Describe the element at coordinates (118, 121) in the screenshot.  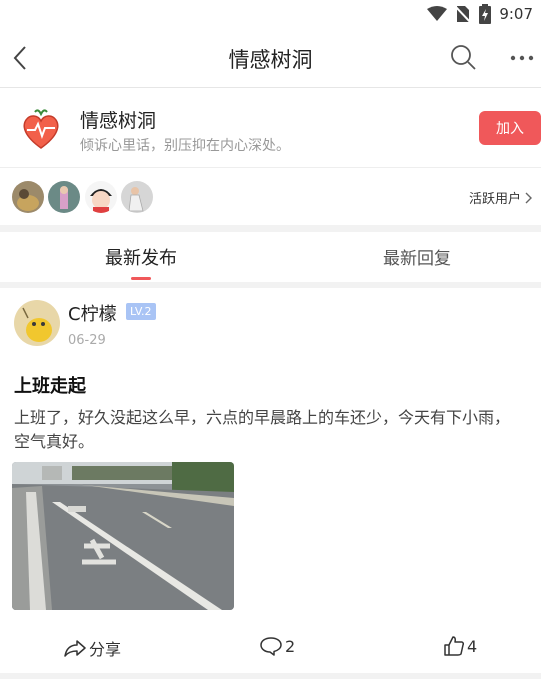
I see `group-name: 情感树洞` at that location.